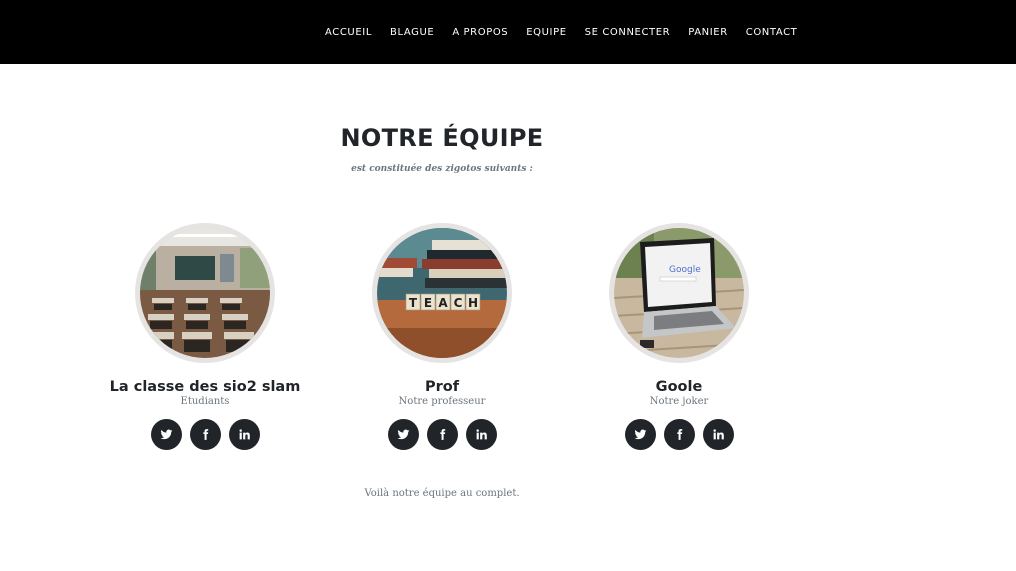  What do you see at coordinates (442, 493) in the screenshot?
I see `team-footer-text: Voilà notre équipe au complet.` at bounding box center [442, 493].